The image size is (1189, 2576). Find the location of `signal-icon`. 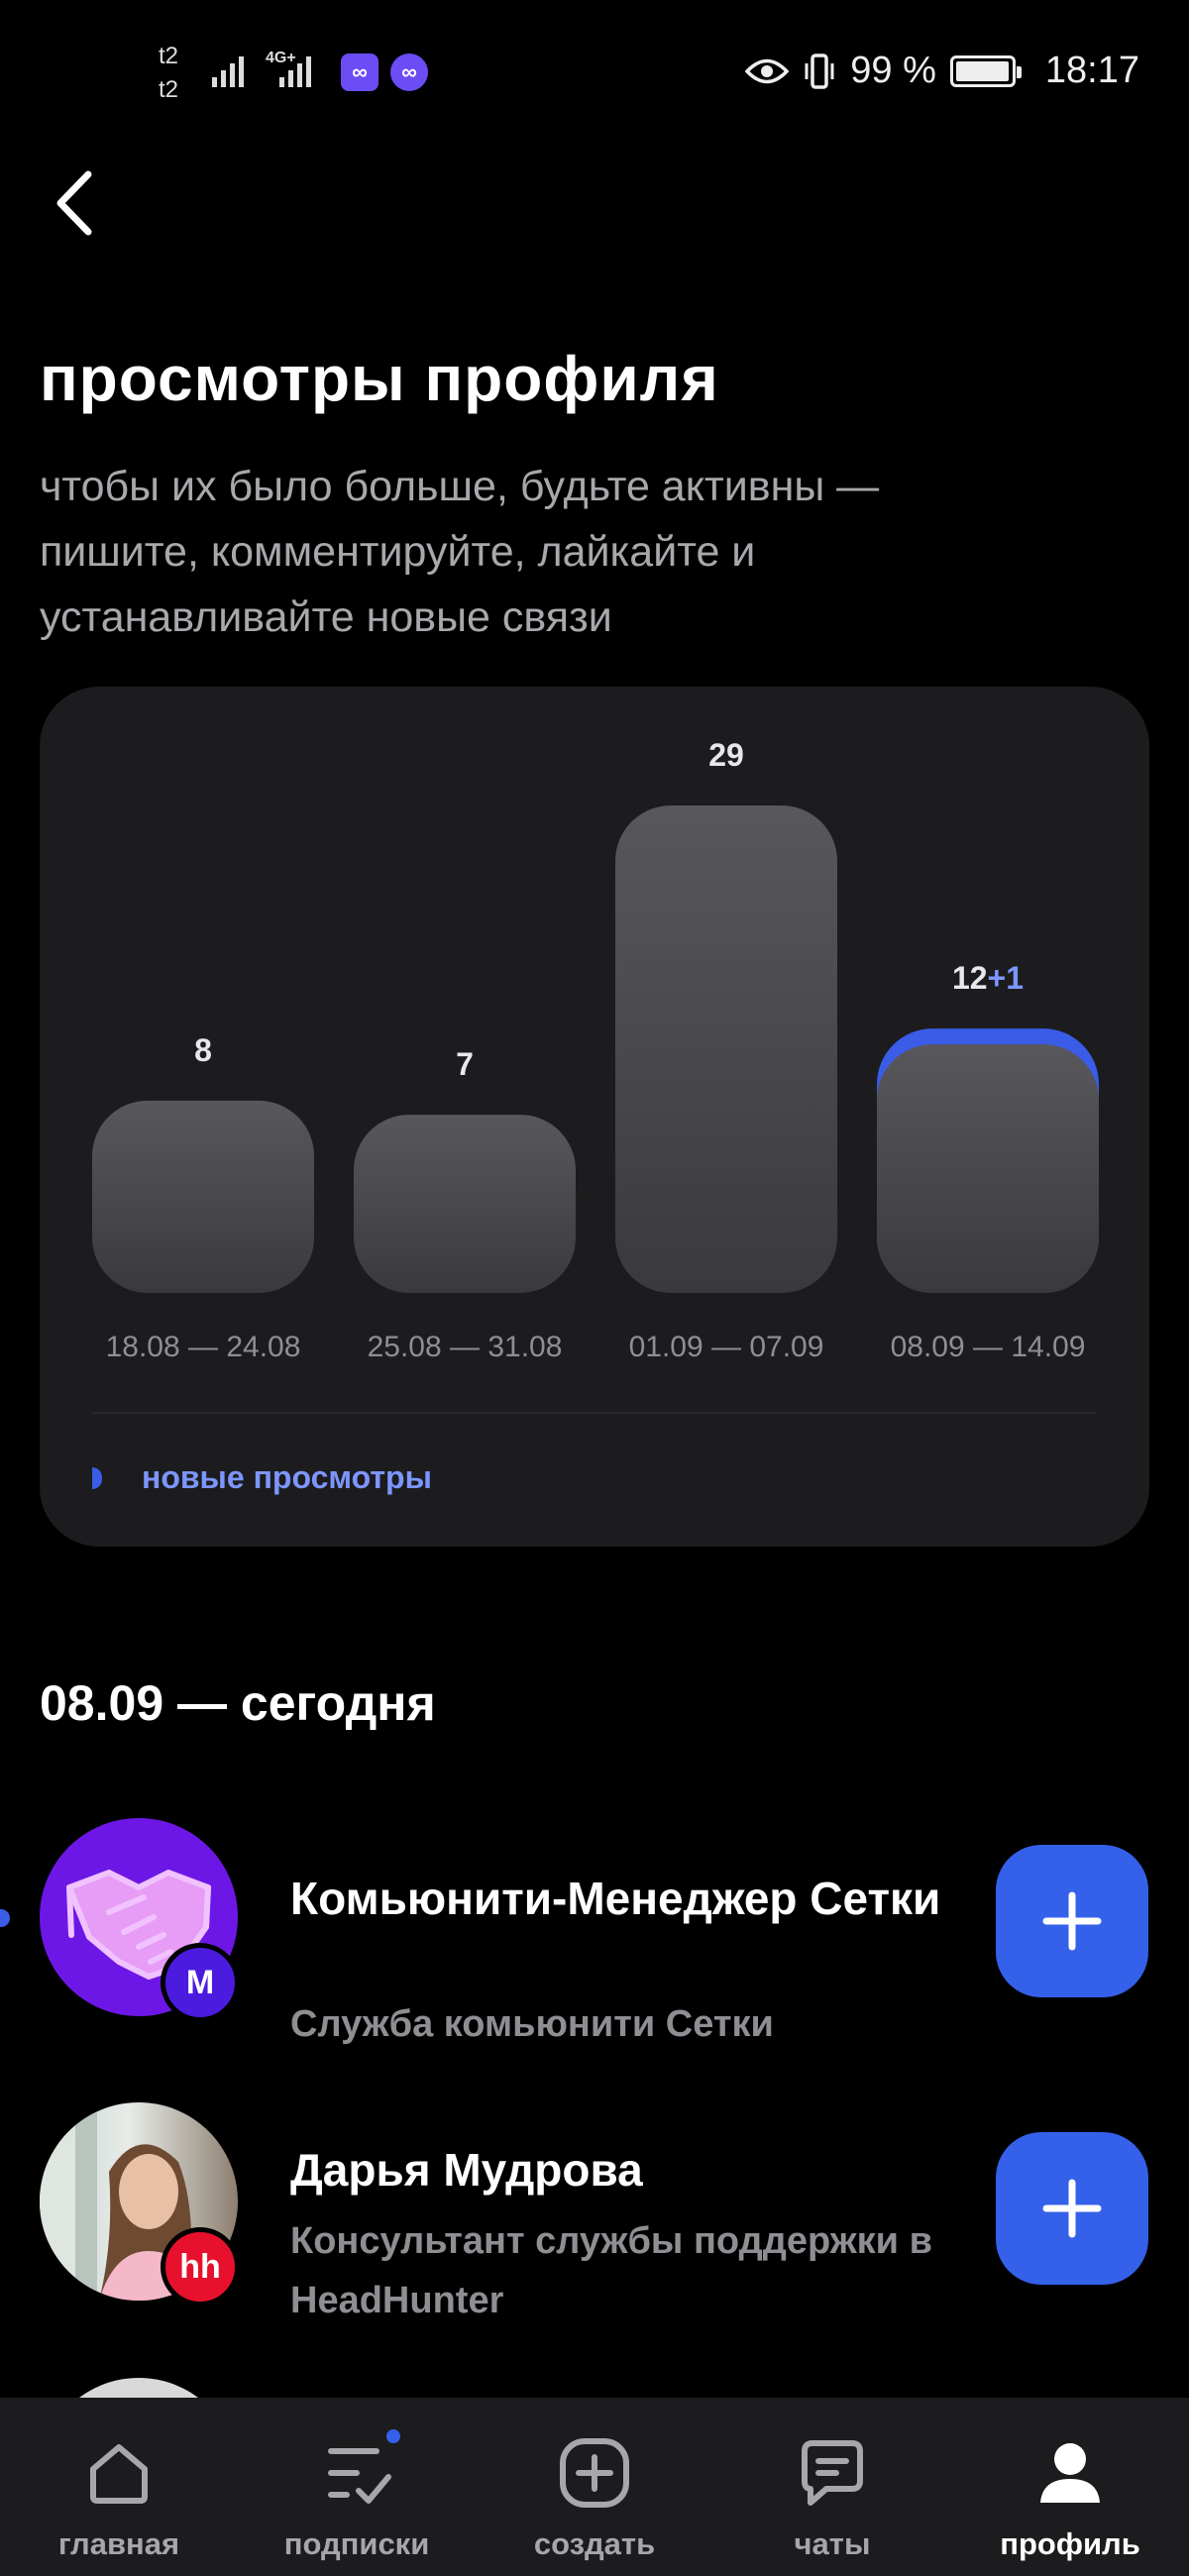

signal-icon is located at coordinates (228, 69).